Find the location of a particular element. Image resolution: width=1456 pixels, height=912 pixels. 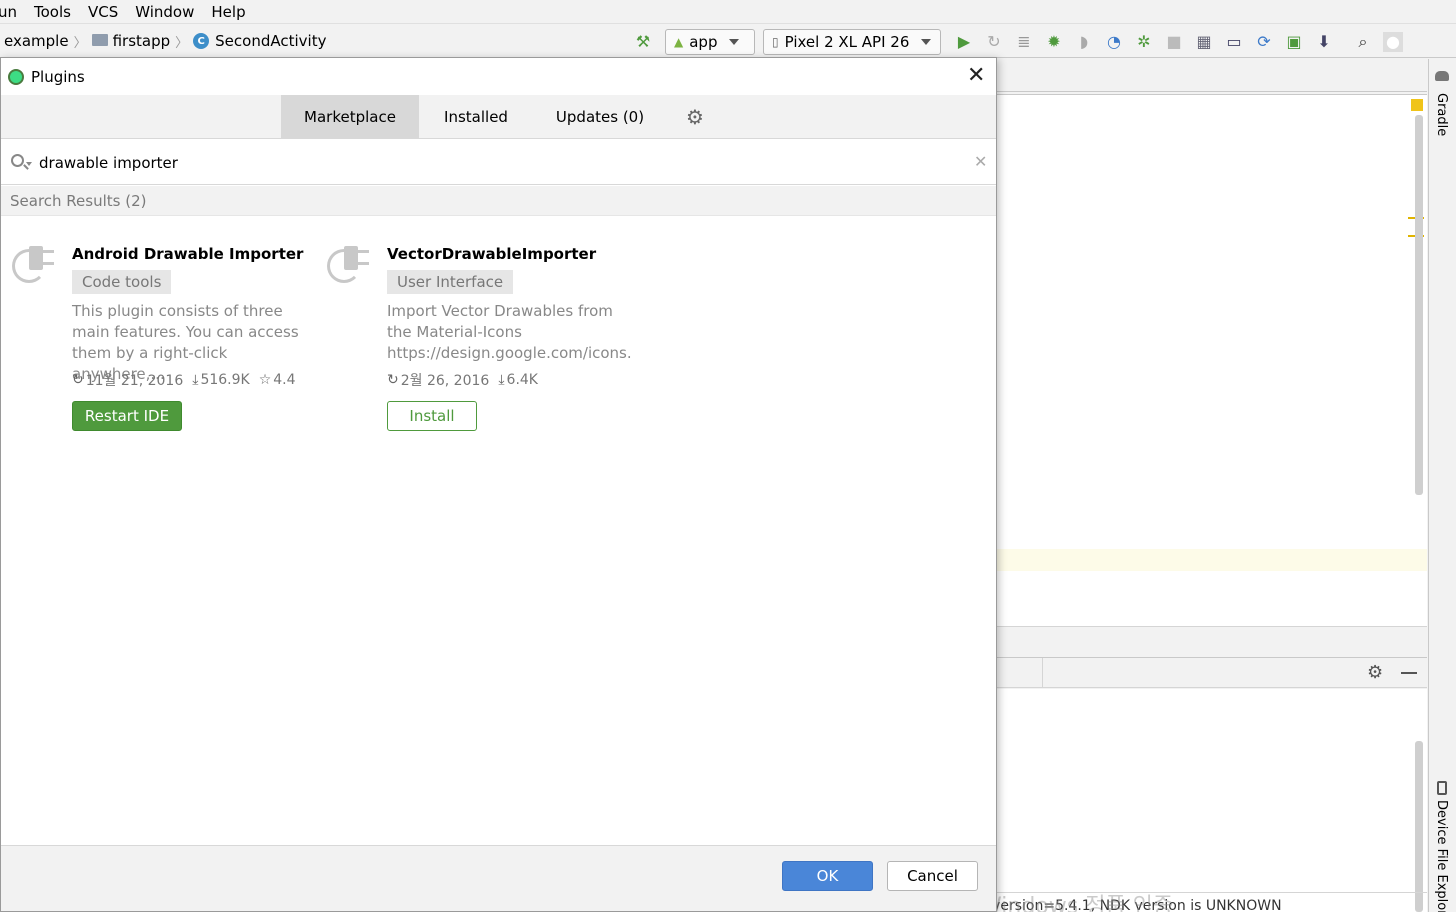

search-icon is located at coordinates (17, 160).